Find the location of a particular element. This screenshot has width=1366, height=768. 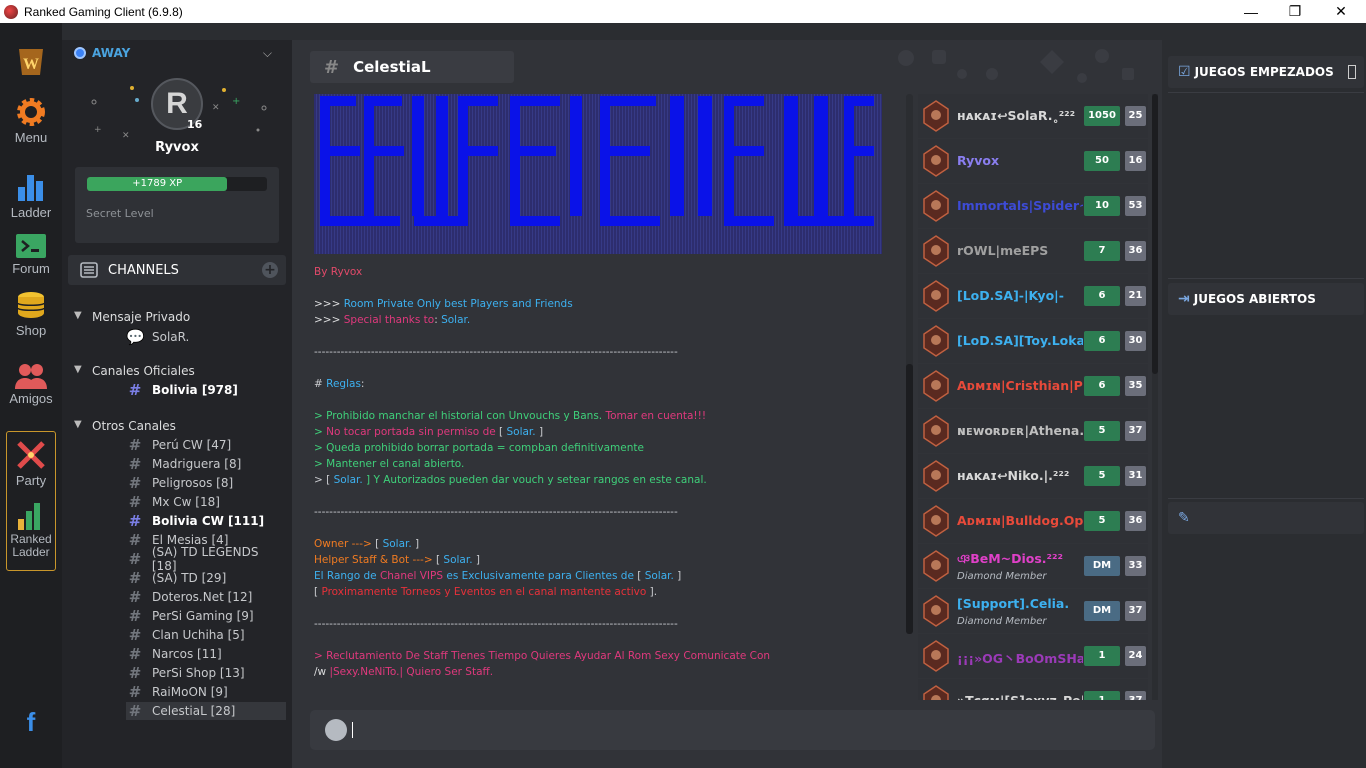

user-row: [LoD.SA]-|Kyo|- 6 21 is located at coordinates (1033, 296).